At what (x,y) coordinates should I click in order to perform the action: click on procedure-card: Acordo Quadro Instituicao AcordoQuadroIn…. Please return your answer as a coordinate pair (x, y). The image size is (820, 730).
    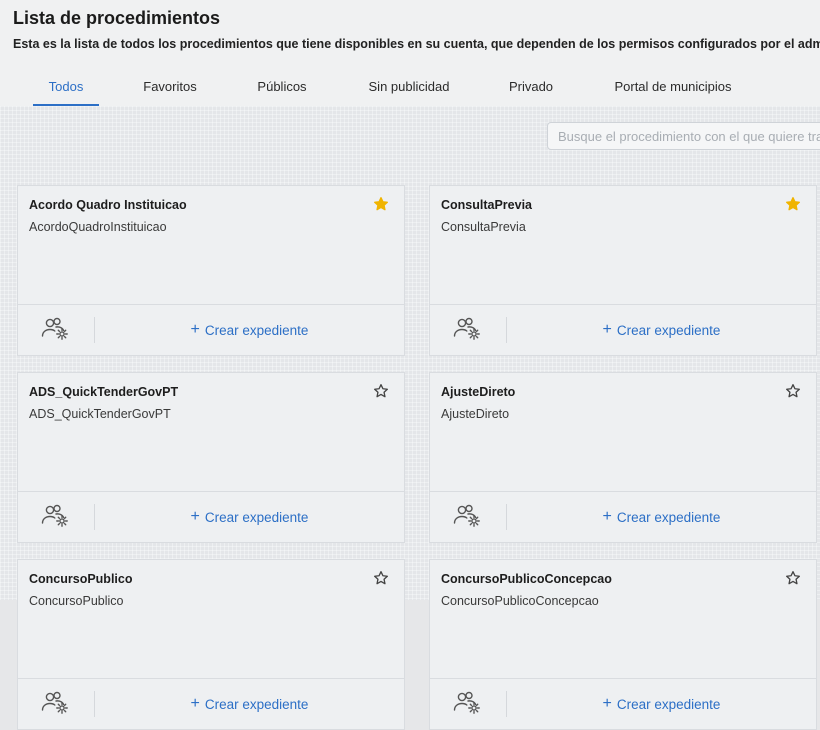
    Looking at the image, I should click on (211, 270).